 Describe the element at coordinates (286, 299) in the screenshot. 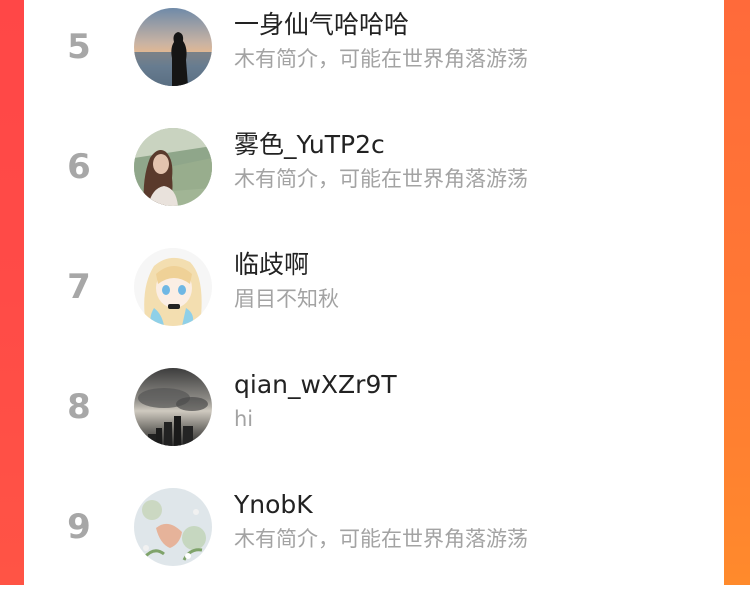

I see `user-bio: 眉目不知秋` at that location.